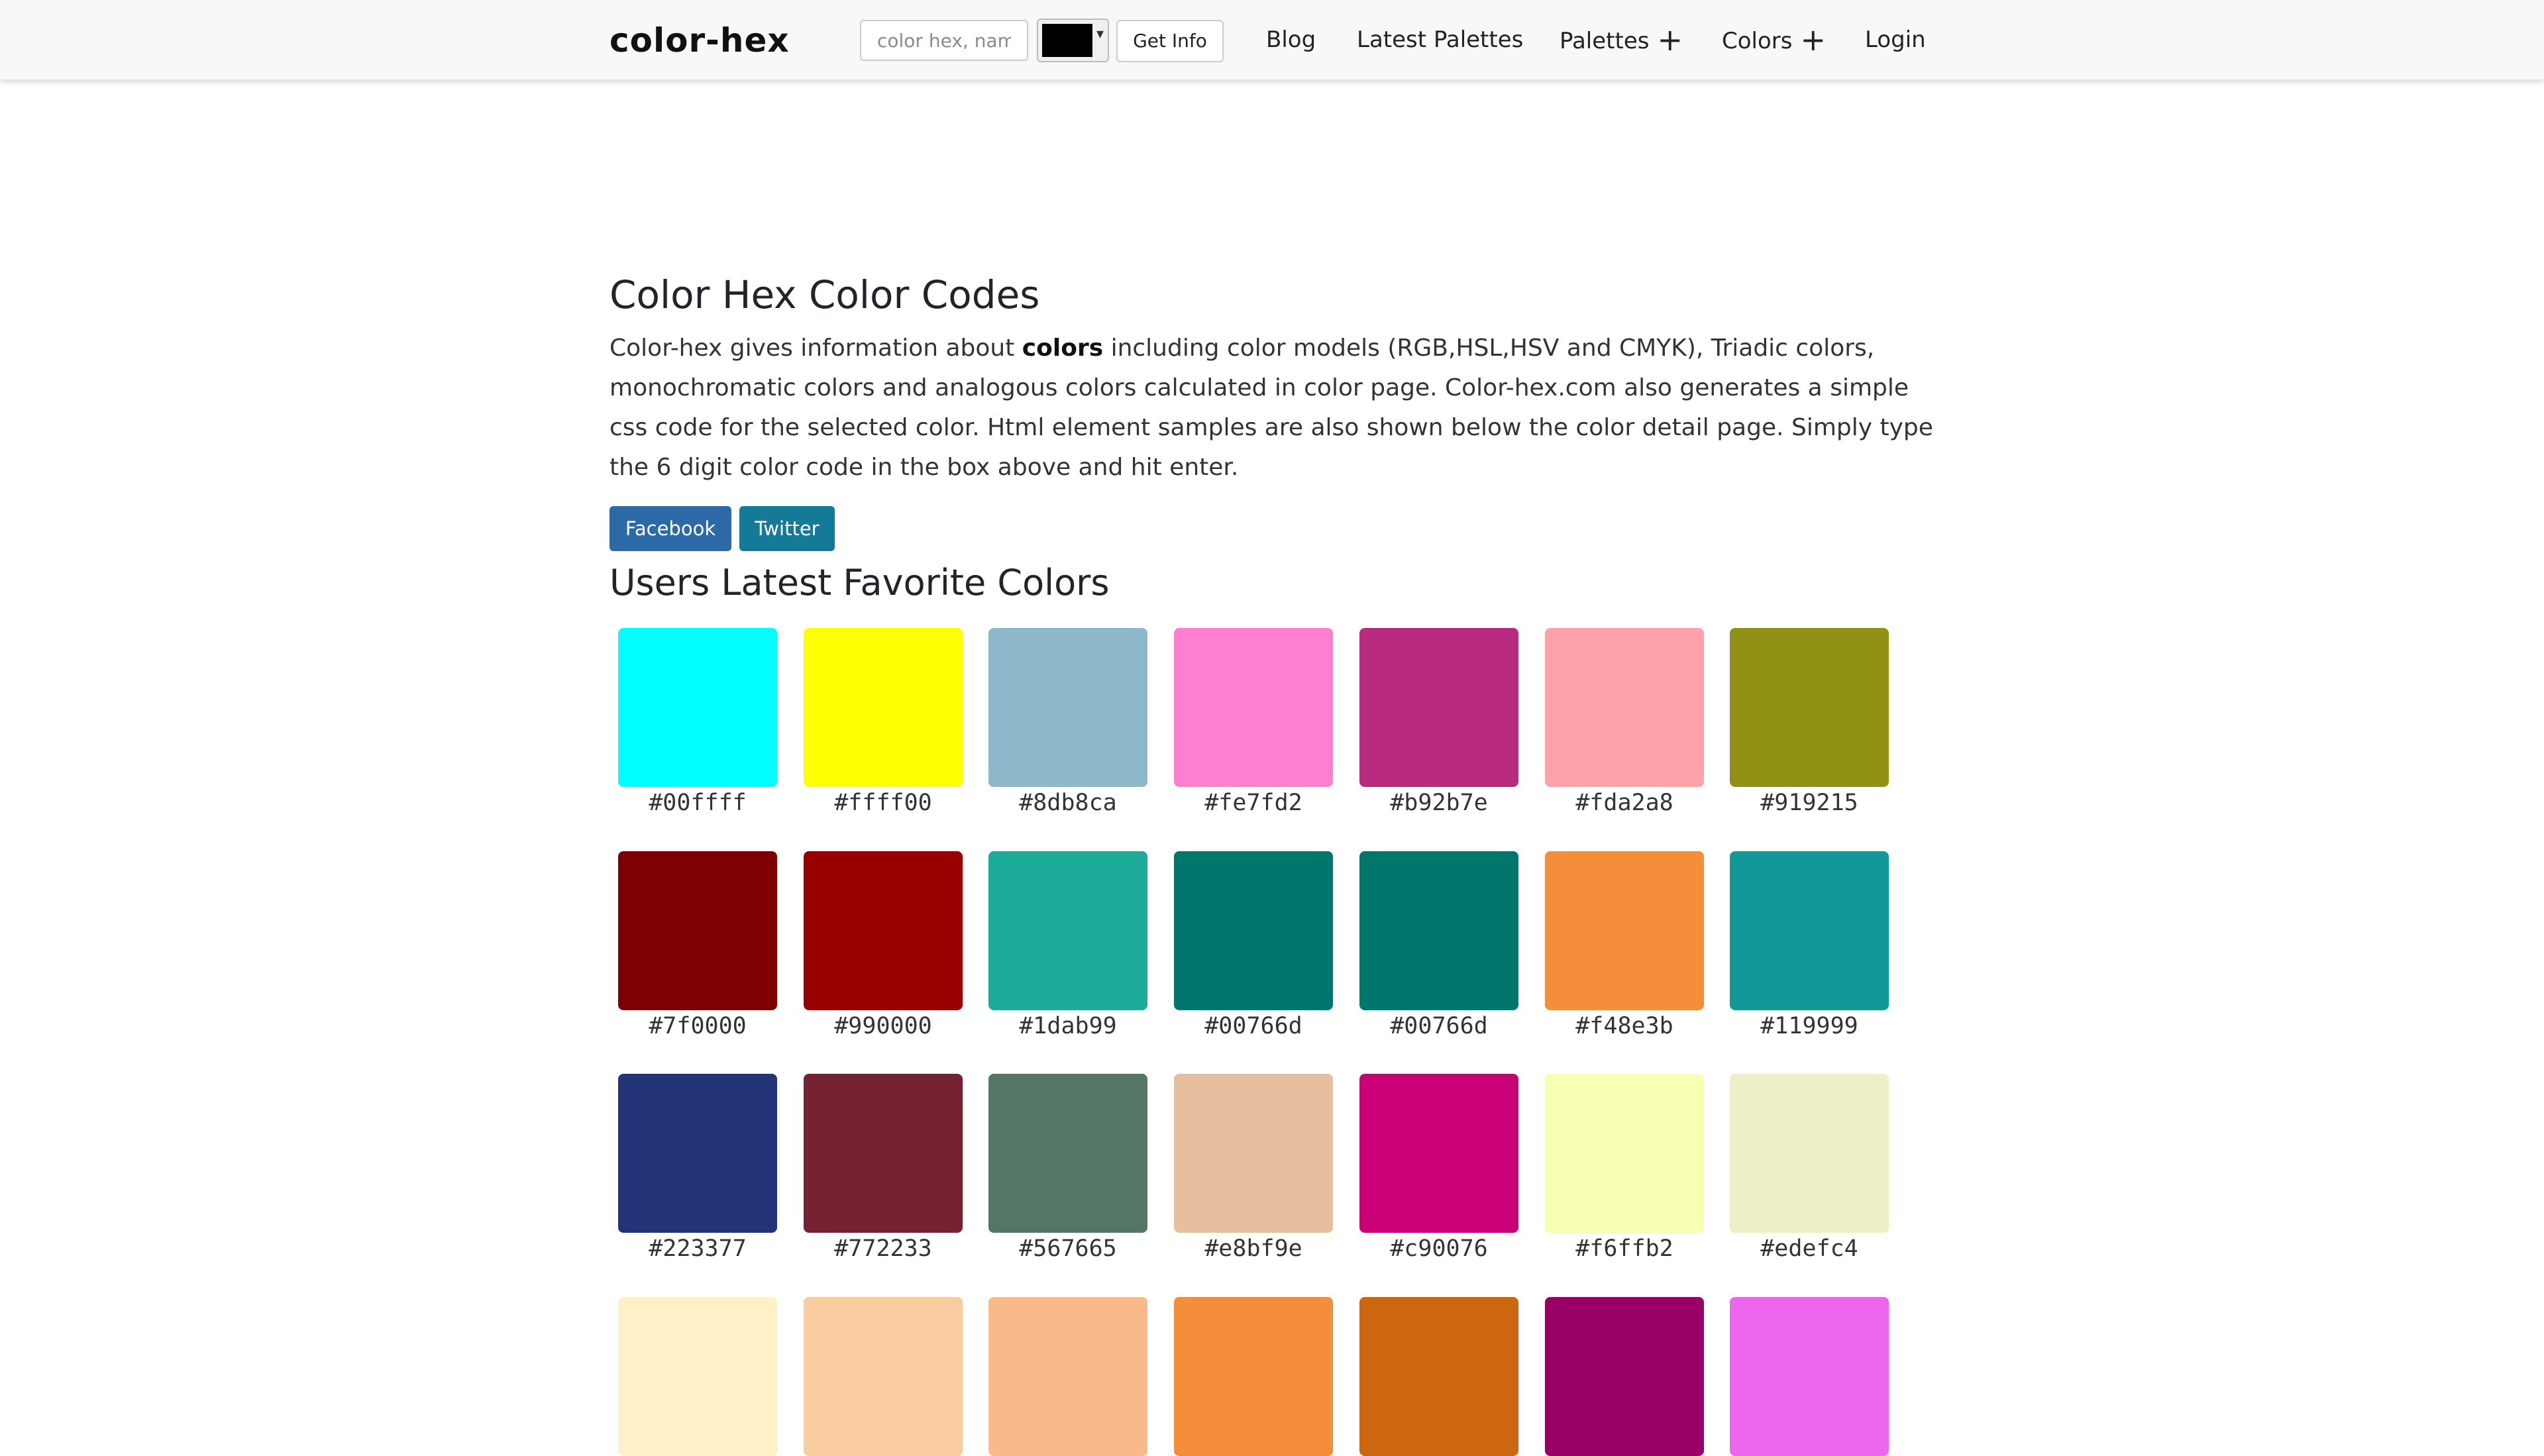 The height and width of the screenshot is (1456, 2544). What do you see at coordinates (1809, 1248) in the screenshot?
I see `color-hex-label: #edefc4` at bounding box center [1809, 1248].